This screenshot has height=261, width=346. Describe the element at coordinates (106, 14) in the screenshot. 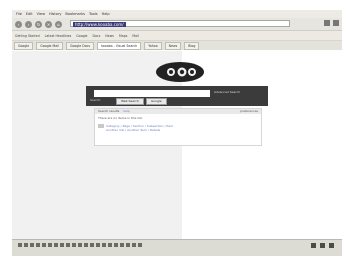

I see `menu-help: Help` at that location.